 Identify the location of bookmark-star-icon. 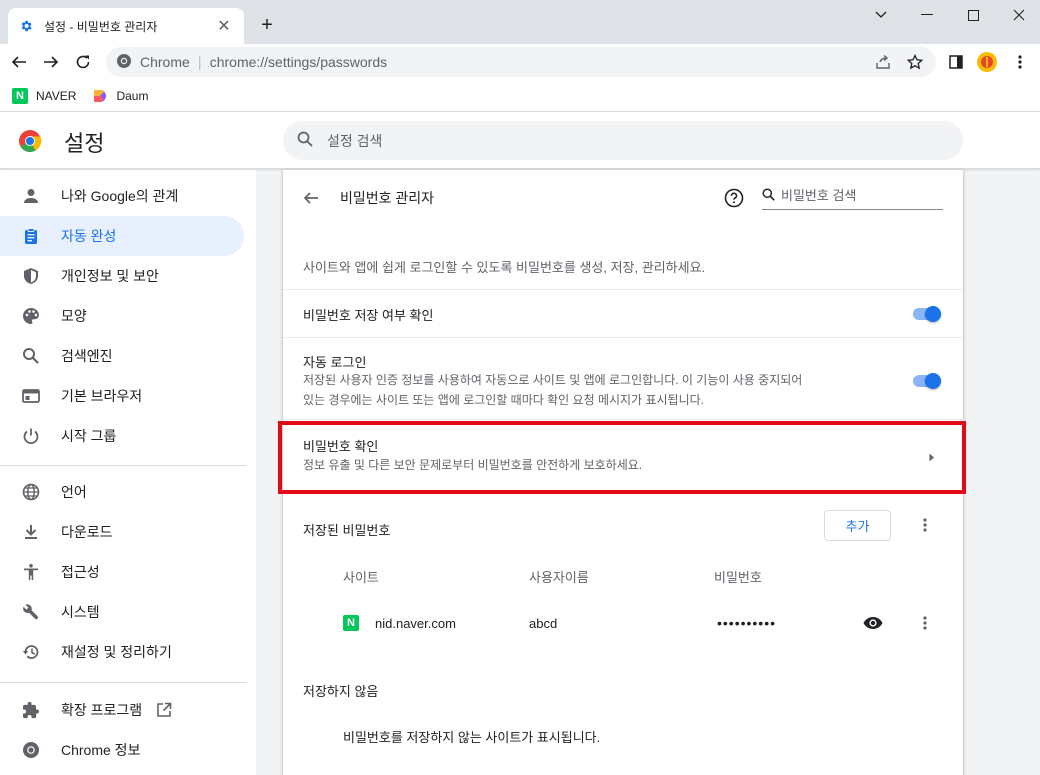
(915, 62).